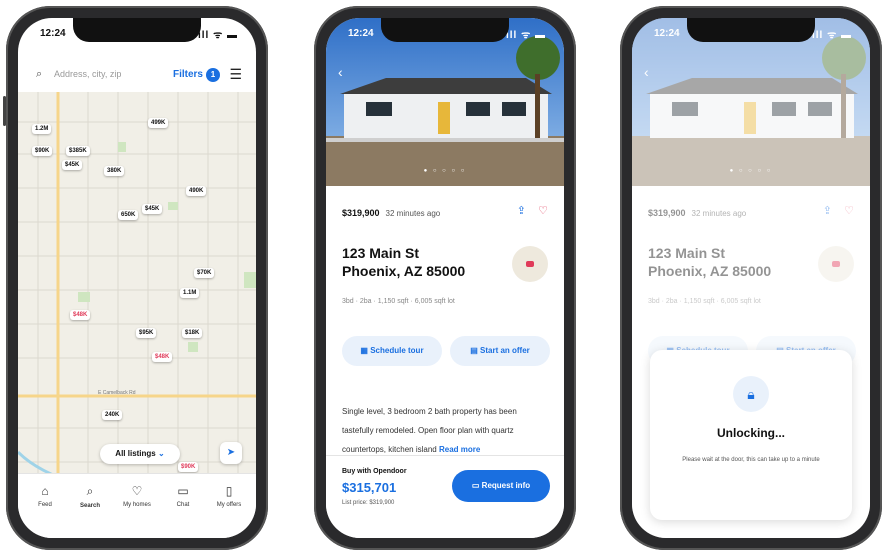 This screenshot has width=888, height=554. I want to click on start-offer-button: ▤ Start an offer, so click(500, 351).